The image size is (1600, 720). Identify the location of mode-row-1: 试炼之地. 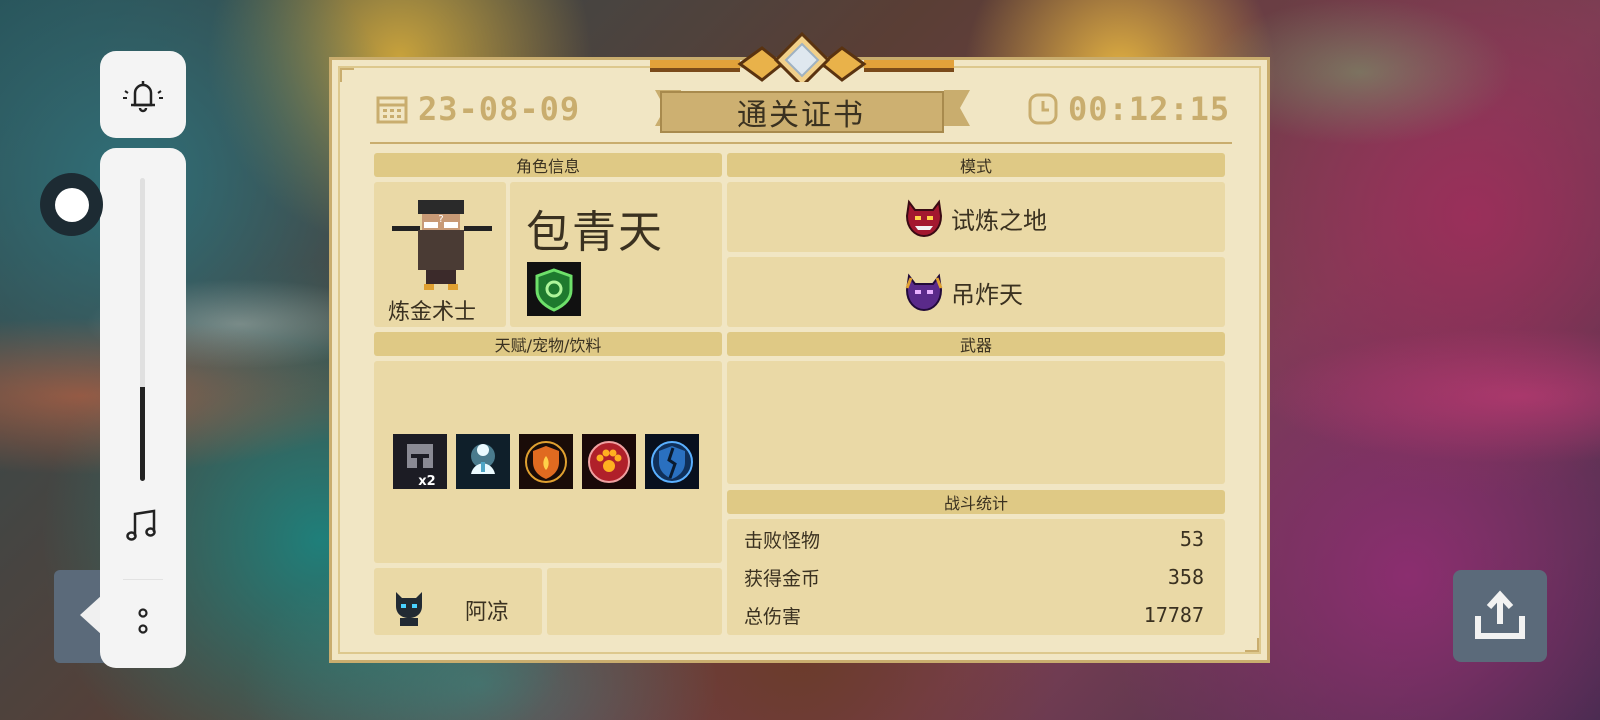
(975, 218).